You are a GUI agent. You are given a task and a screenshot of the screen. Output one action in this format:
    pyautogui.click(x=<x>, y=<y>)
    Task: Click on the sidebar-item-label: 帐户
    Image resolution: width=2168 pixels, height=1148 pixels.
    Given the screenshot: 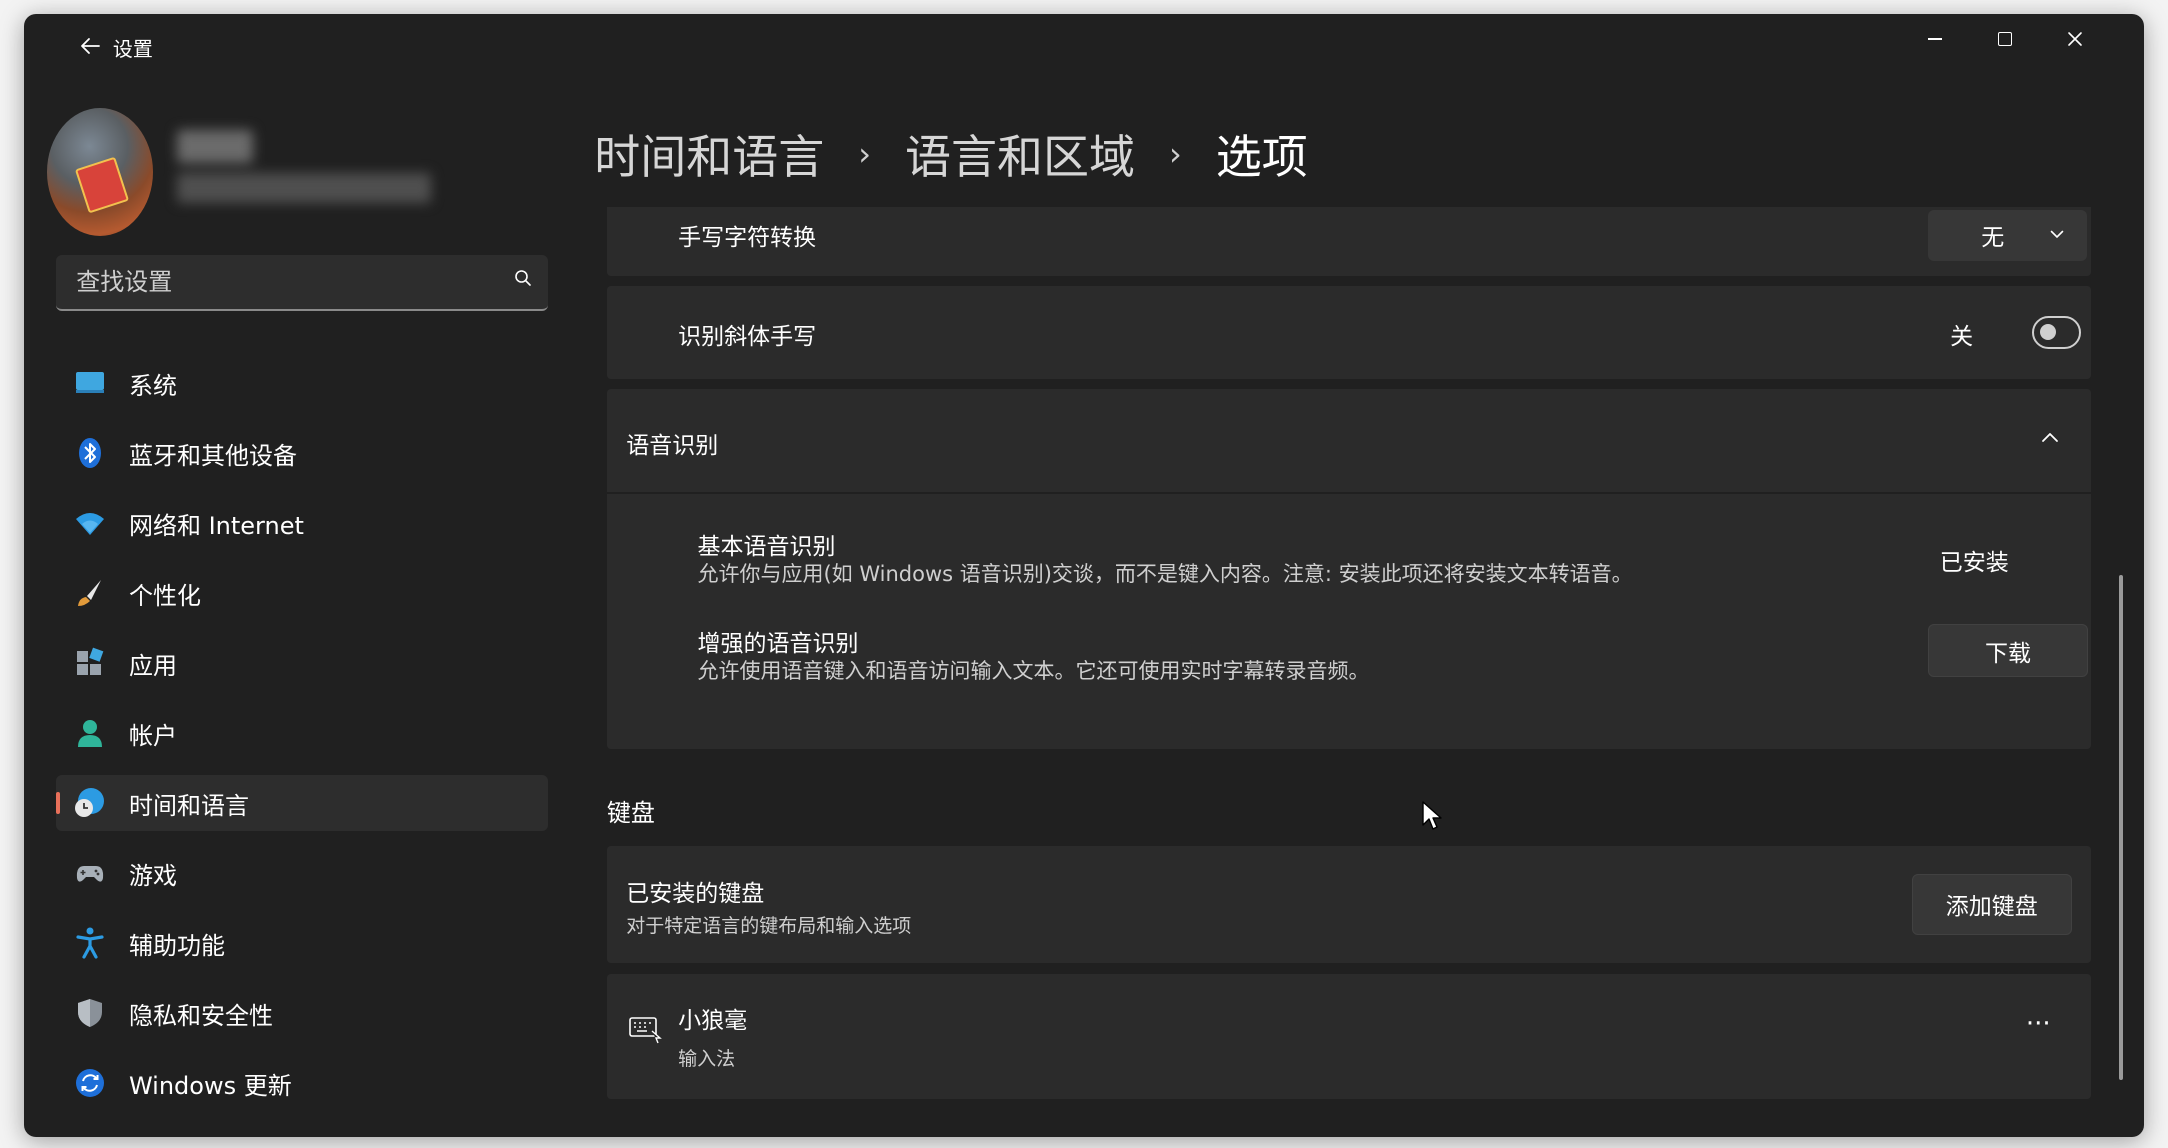 What is the action you would take?
    pyautogui.click(x=152, y=735)
    